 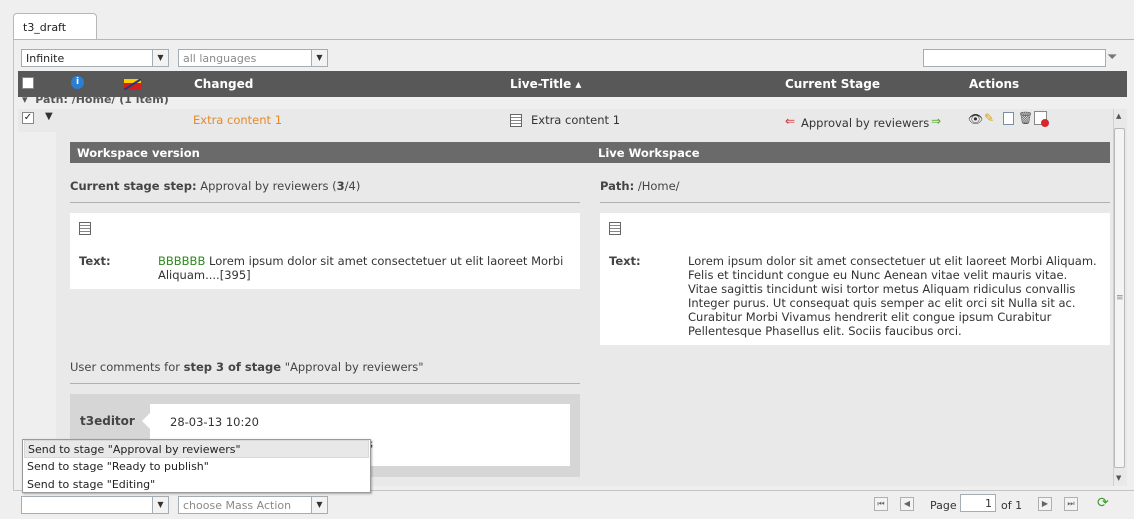 What do you see at coordinates (832, 84) in the screenshot?
I see `column-current-stage: Current Stage` at bounding box center [832, 84].